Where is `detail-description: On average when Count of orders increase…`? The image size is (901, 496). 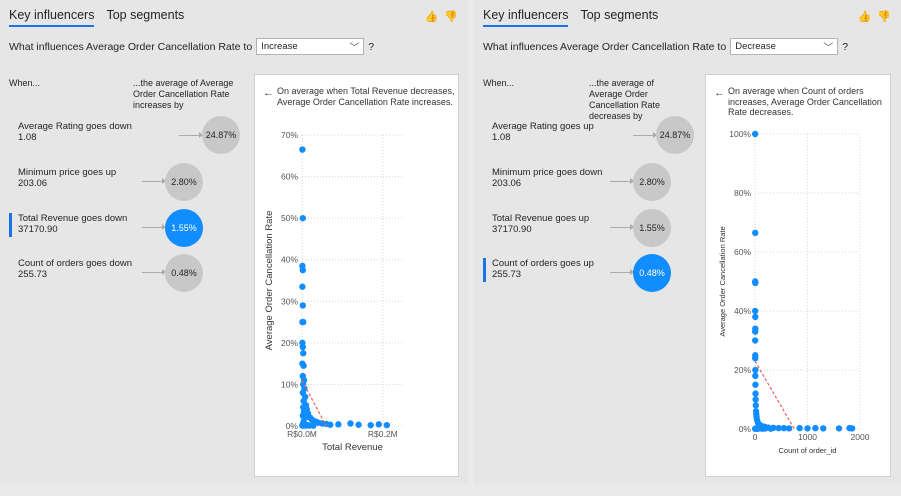
detail-description: On average when Count of orders increase… is located at coordinates (805, 101).